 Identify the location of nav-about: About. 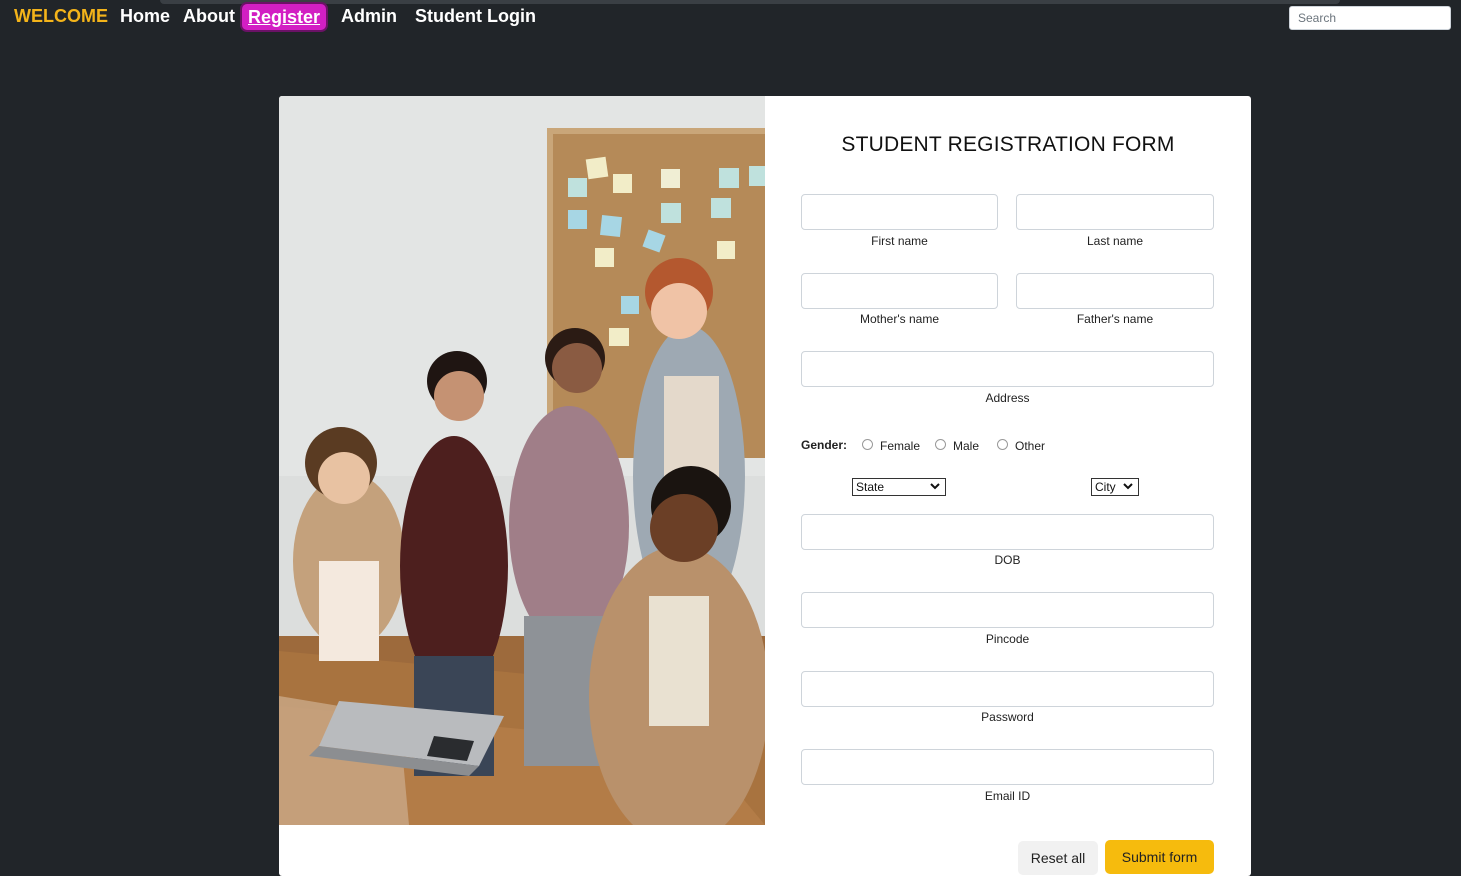
(209, 16).